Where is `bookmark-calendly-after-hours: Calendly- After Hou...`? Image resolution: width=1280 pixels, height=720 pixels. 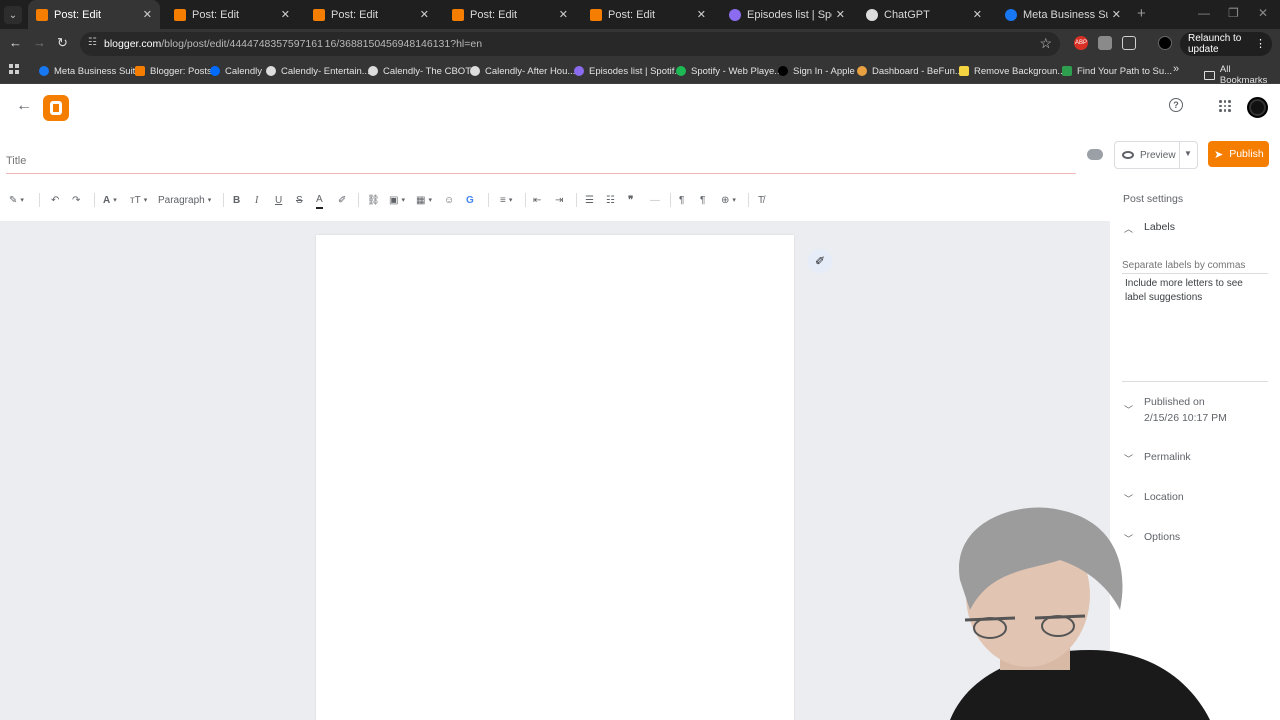
bookmark-calendly-after-hours: Calendly- After Hou... is located at coordinates (522, 71).